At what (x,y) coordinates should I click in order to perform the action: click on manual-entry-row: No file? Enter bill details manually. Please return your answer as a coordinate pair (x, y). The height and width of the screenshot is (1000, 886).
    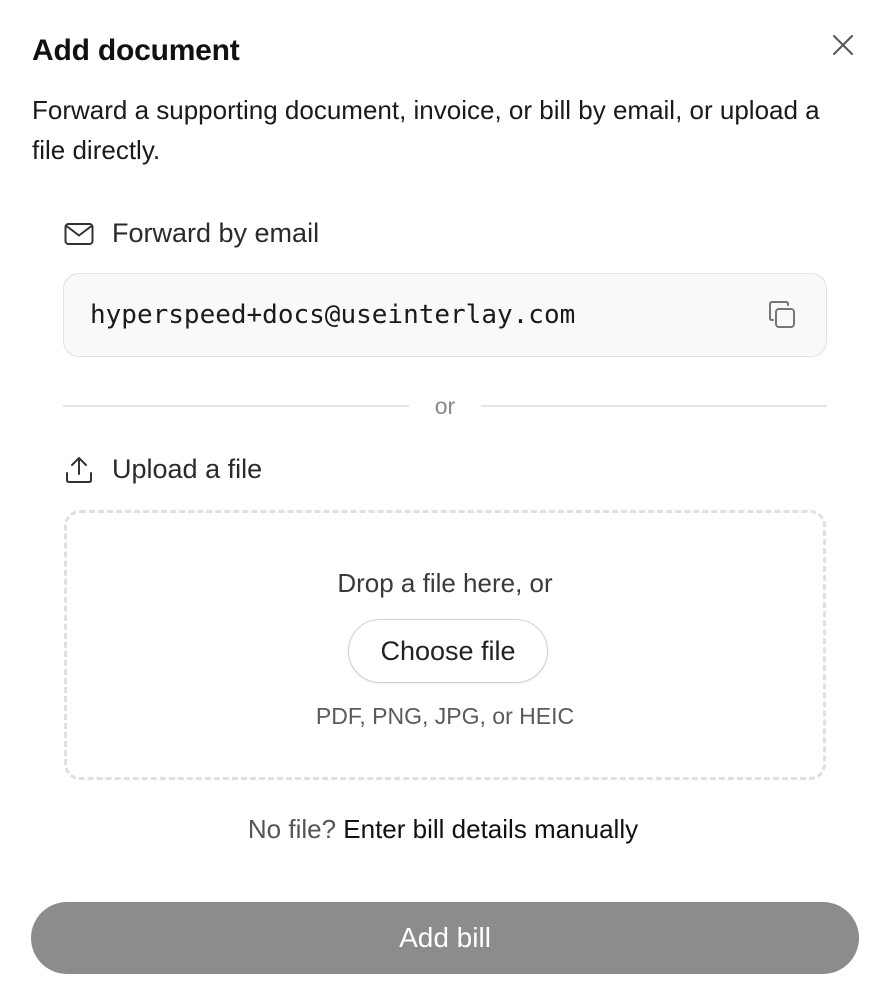
    Looking at the image, I should click on (443, 829).